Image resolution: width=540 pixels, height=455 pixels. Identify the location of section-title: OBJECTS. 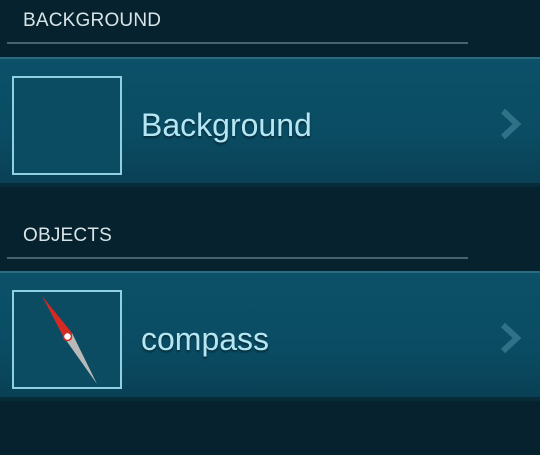
(68, 235).